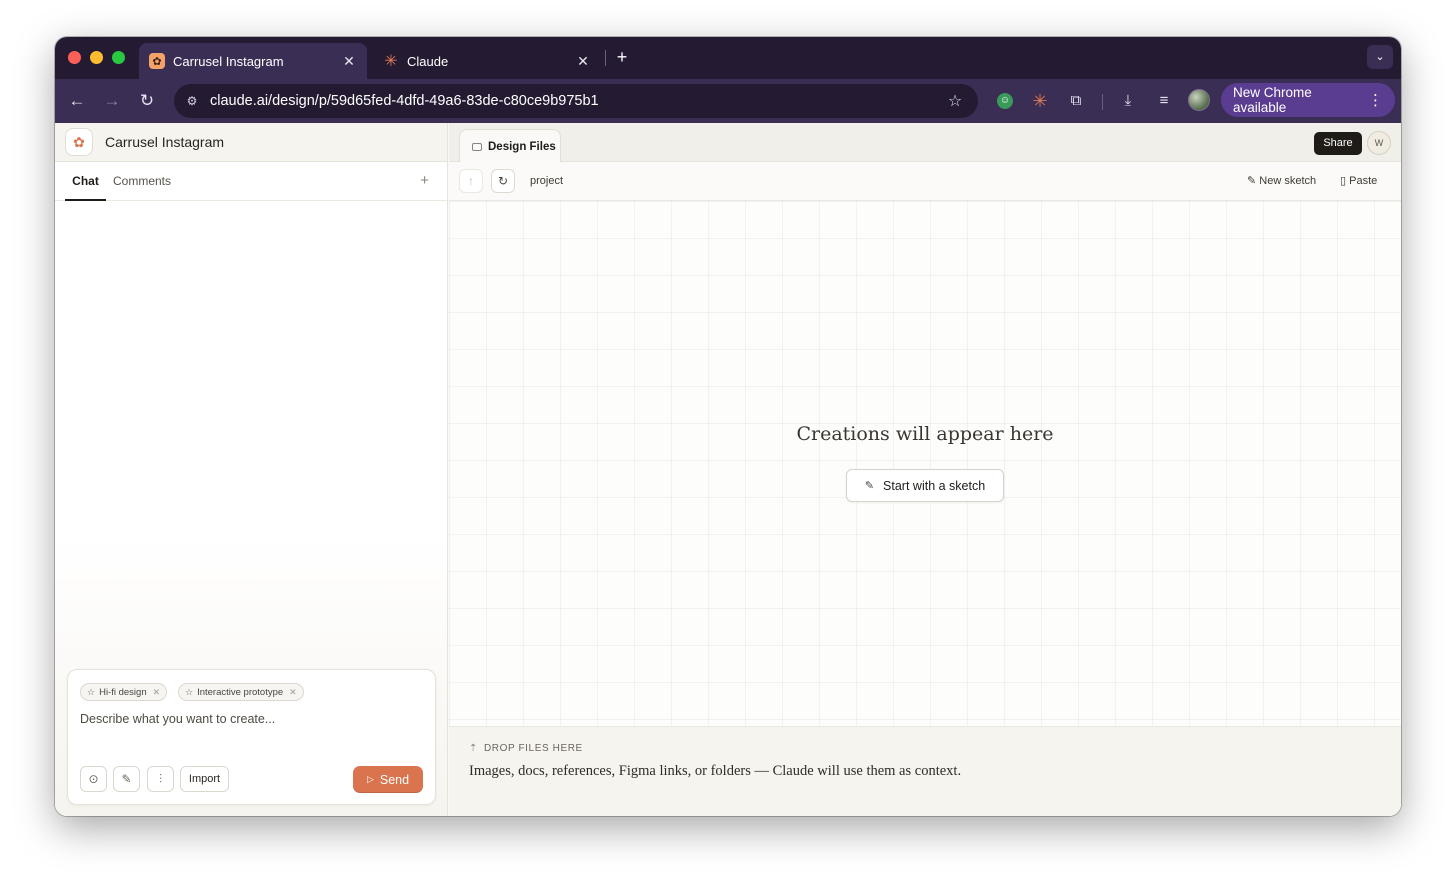 The width and height of the screenshot is (1456, 889). I want to click on send-button: ▷ Send, so click(388, 779).